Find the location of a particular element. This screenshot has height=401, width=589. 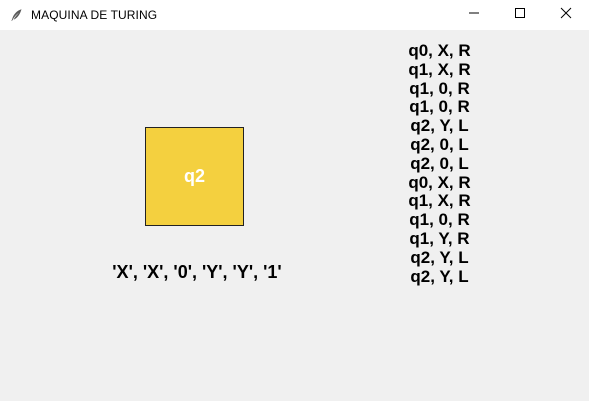

tape-contents: 'X', 'X', '0', 'Y', 'Y', '1' is located at coordinates (197, 272).